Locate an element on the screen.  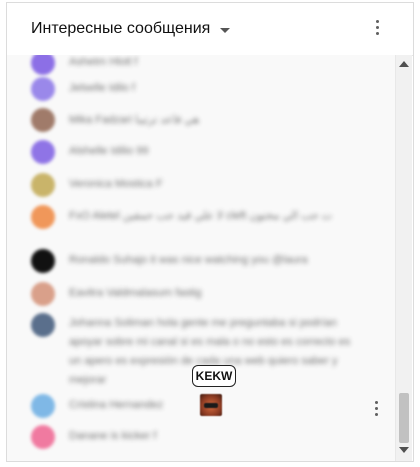
message-line: Ashetm Hlotl f is located at coordinates (103, 62).